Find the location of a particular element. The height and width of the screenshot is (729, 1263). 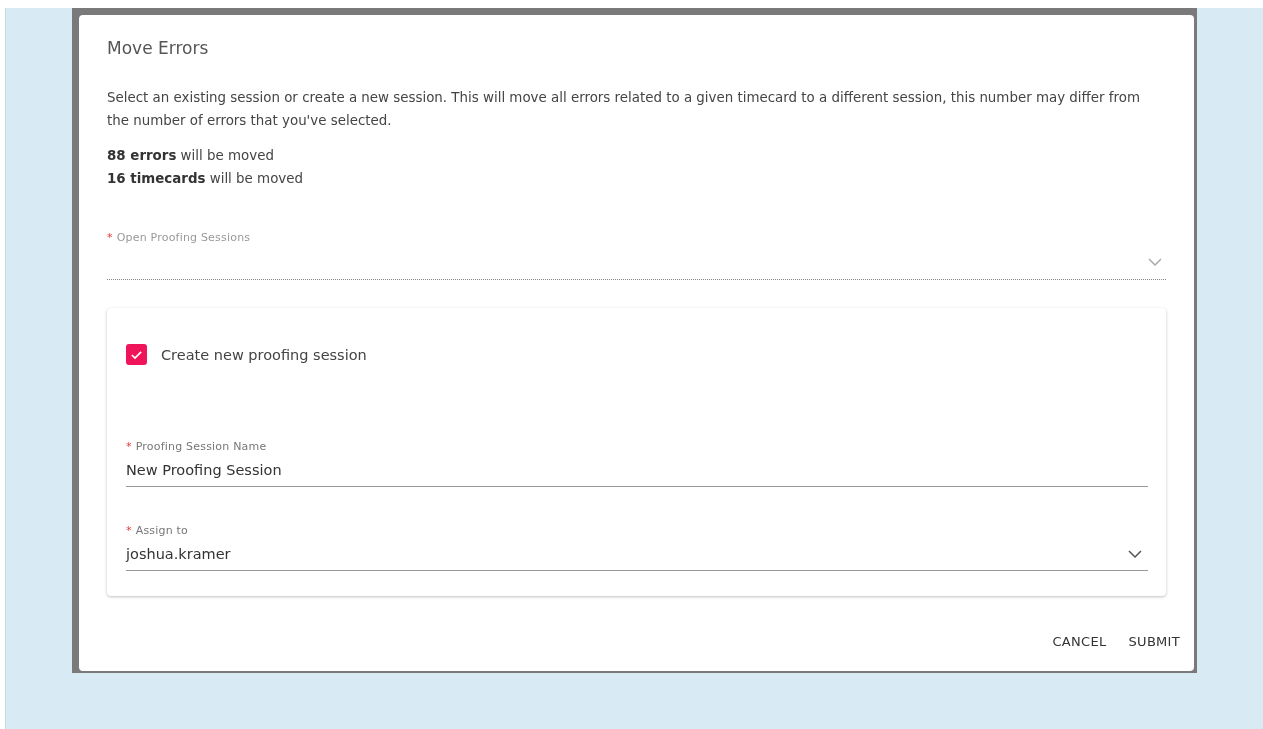

submit-button: SUBMIT is located at coordinates (1154, 641).